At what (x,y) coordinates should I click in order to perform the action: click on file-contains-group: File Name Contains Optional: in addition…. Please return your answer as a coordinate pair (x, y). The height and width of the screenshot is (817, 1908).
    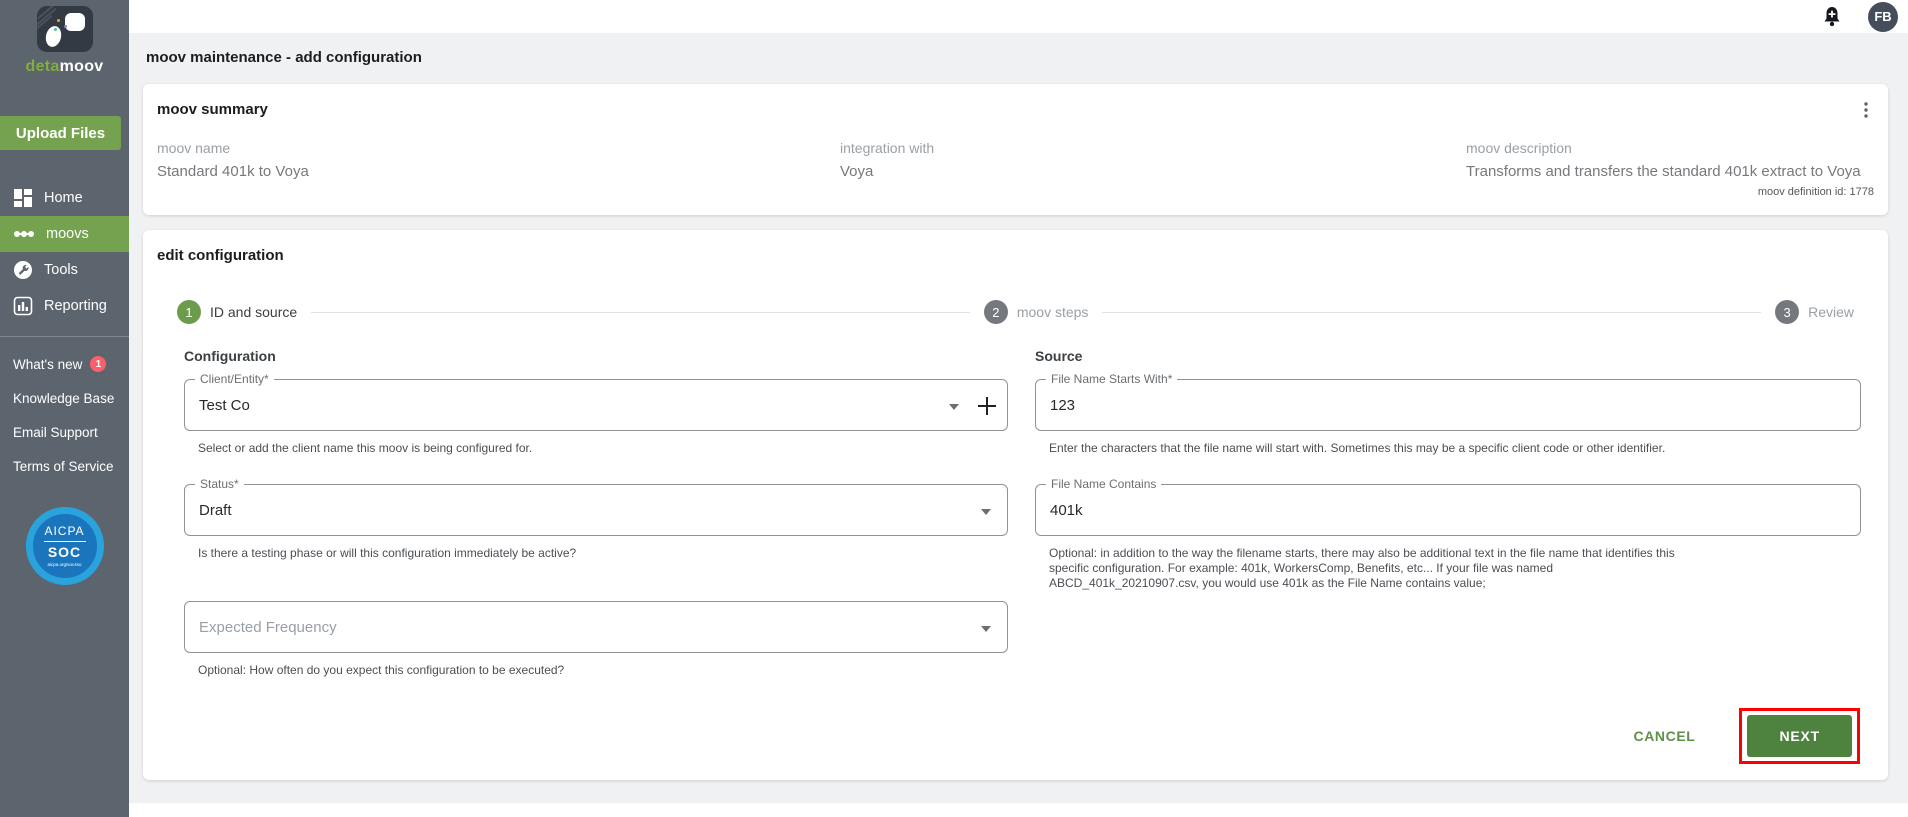
    Looking at the image, I should click on (1448, 534).